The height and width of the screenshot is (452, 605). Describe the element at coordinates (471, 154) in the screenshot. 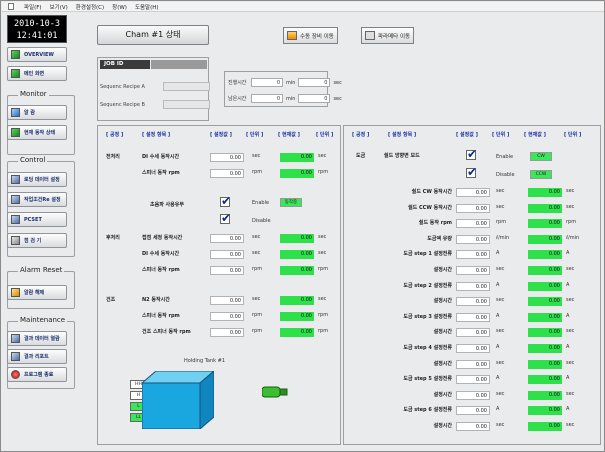

I see `shield-enable-checkbox` at that location.